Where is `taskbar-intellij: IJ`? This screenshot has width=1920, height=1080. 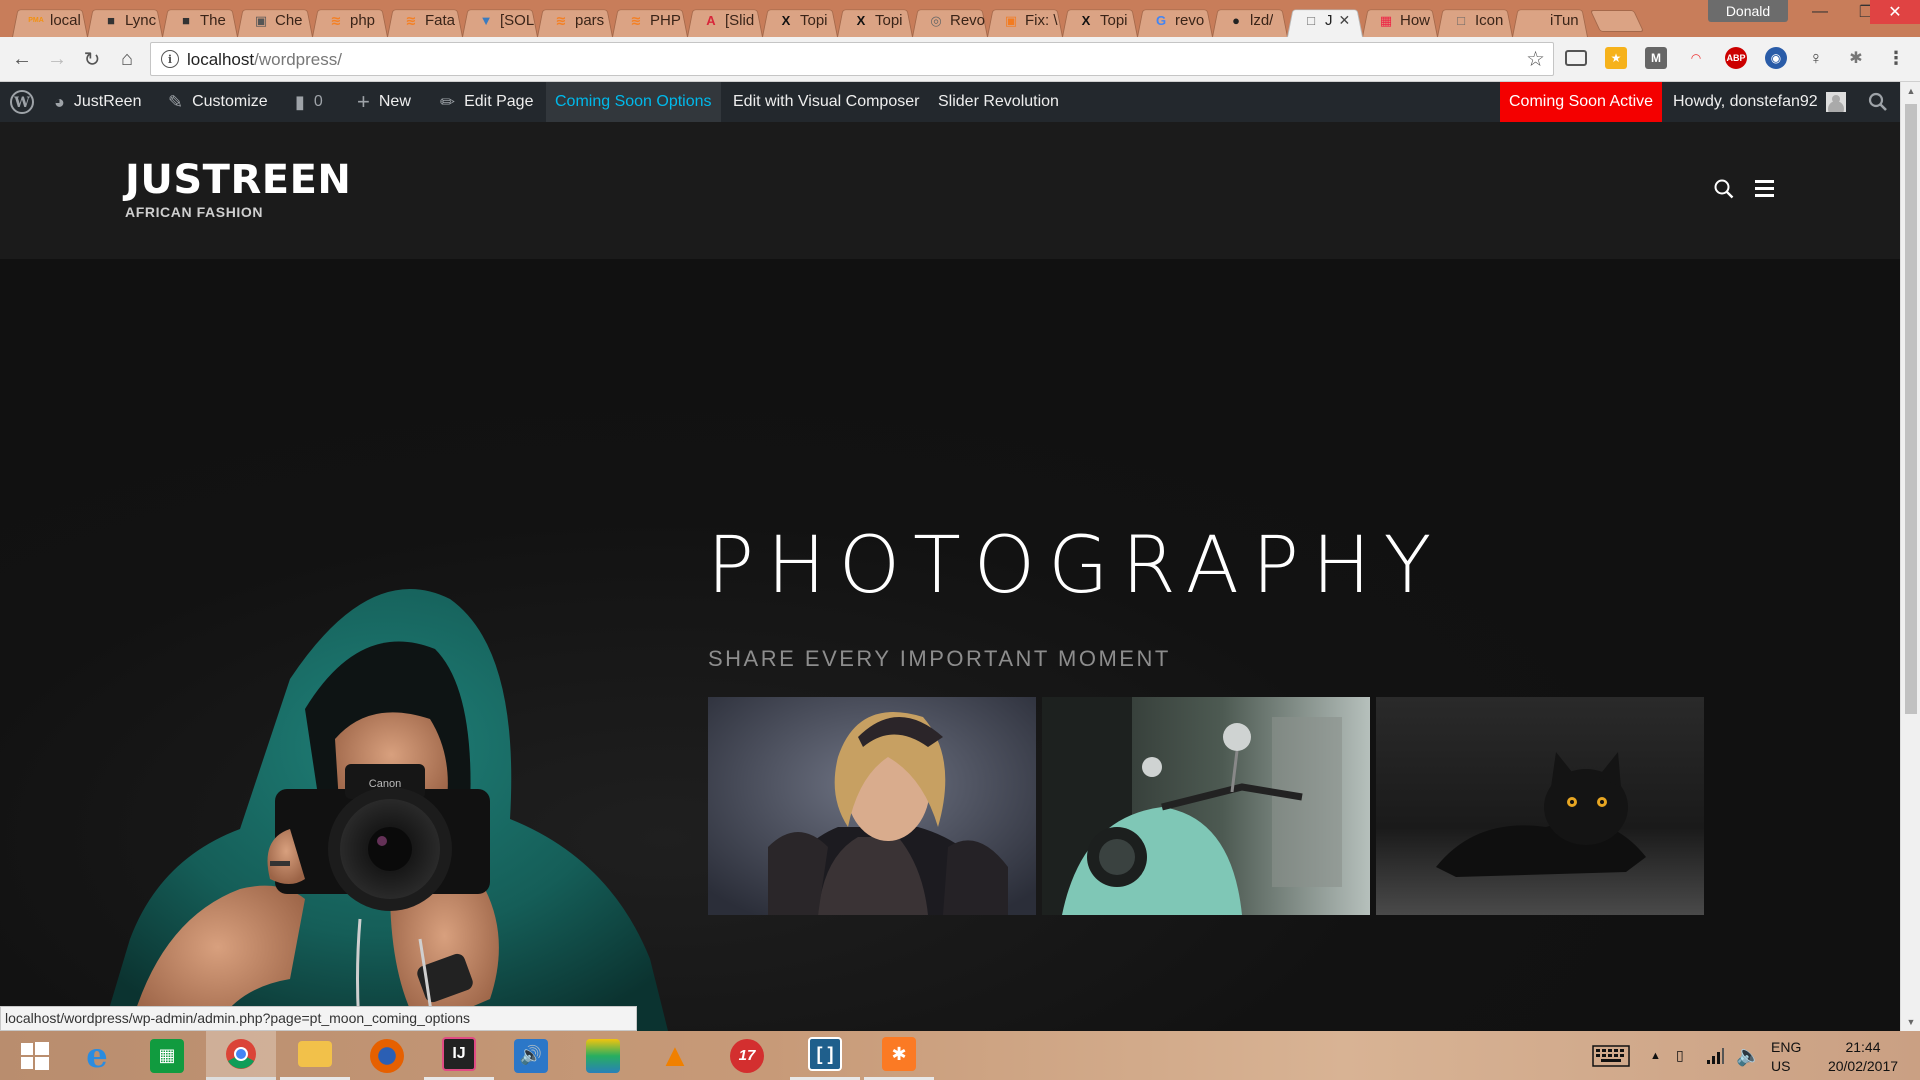 taskbar-intellij: IJ is located at coordinates (459, 1055).